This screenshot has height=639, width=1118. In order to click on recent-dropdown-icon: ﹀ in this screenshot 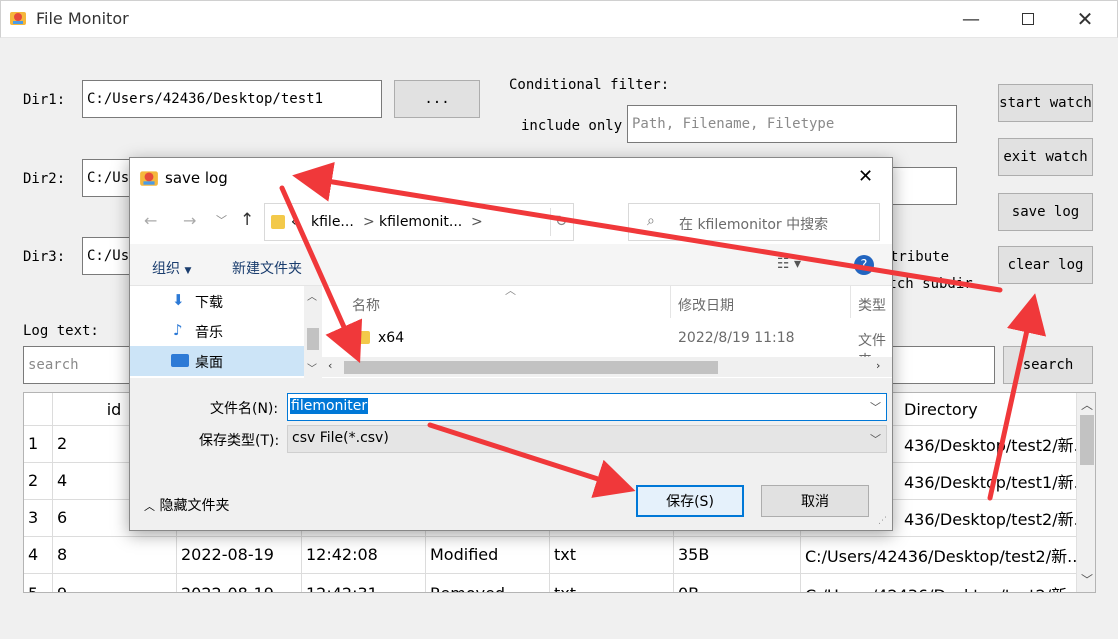, I will do `click(221, 220)`.